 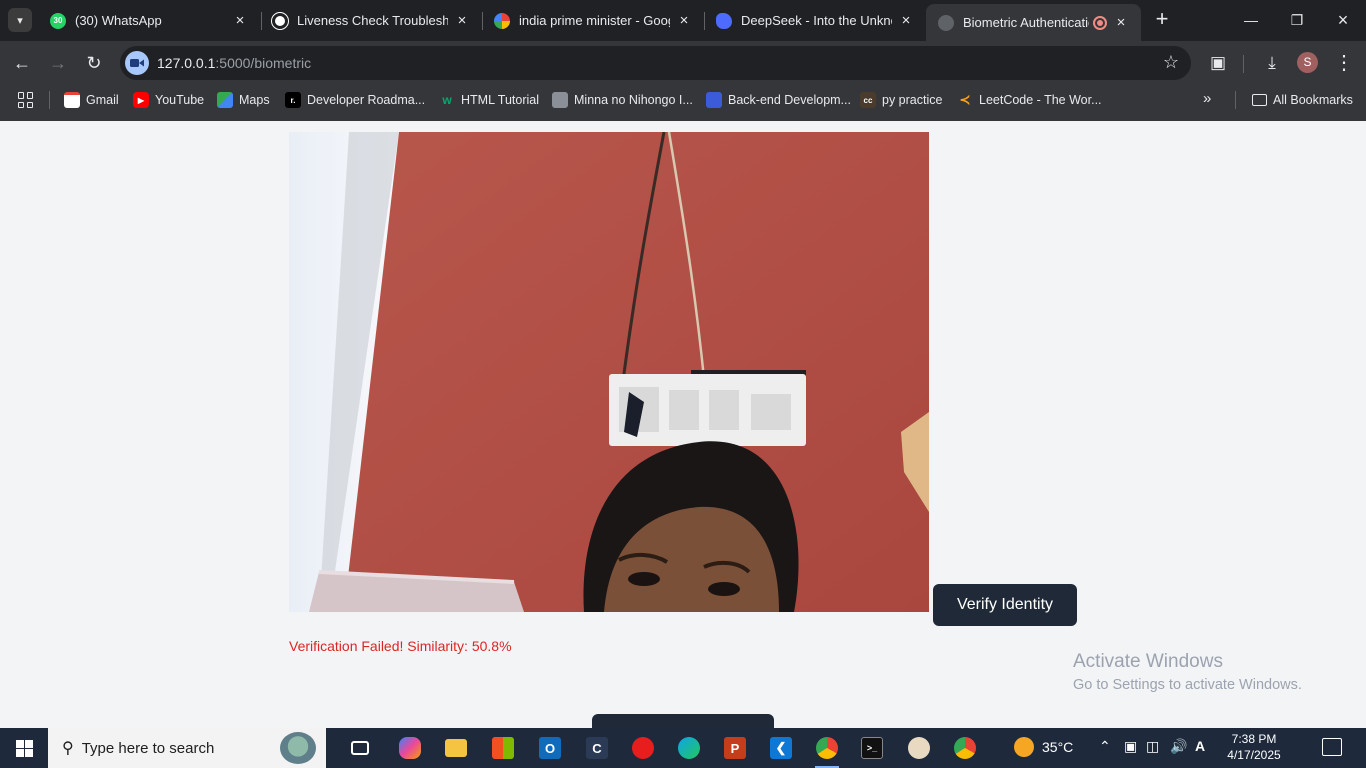 I want to click on google-icon, so click(x=502, y=20).